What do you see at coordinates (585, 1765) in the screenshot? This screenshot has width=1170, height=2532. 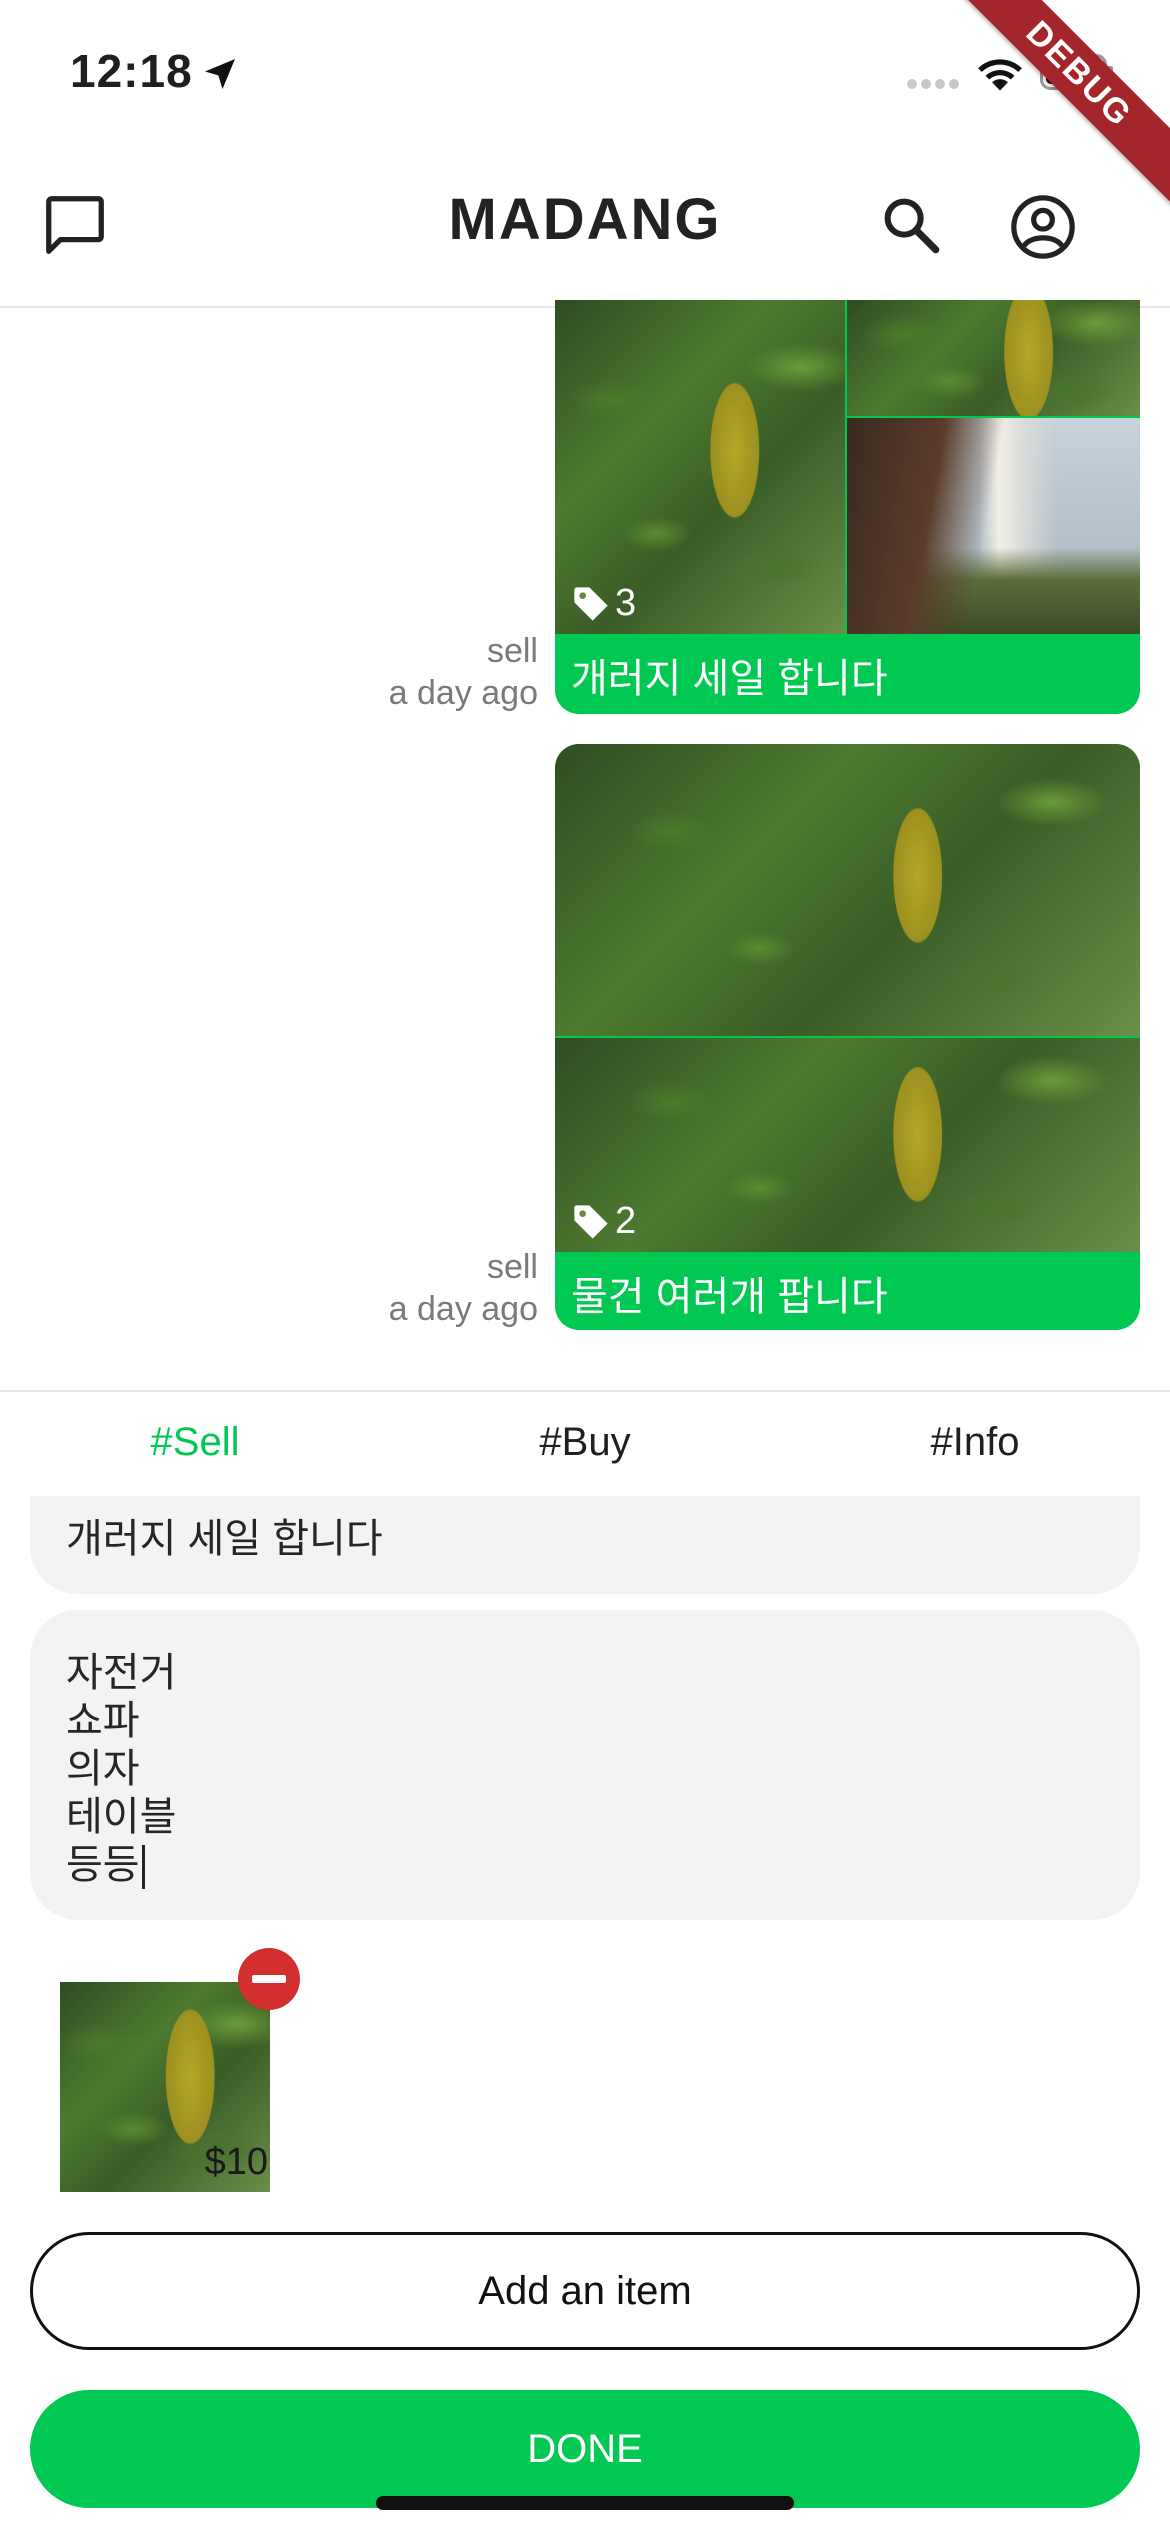 I see `body-field: 자전거 쇼파 의자 테이블 등등` at bounding box center [585, 1765].